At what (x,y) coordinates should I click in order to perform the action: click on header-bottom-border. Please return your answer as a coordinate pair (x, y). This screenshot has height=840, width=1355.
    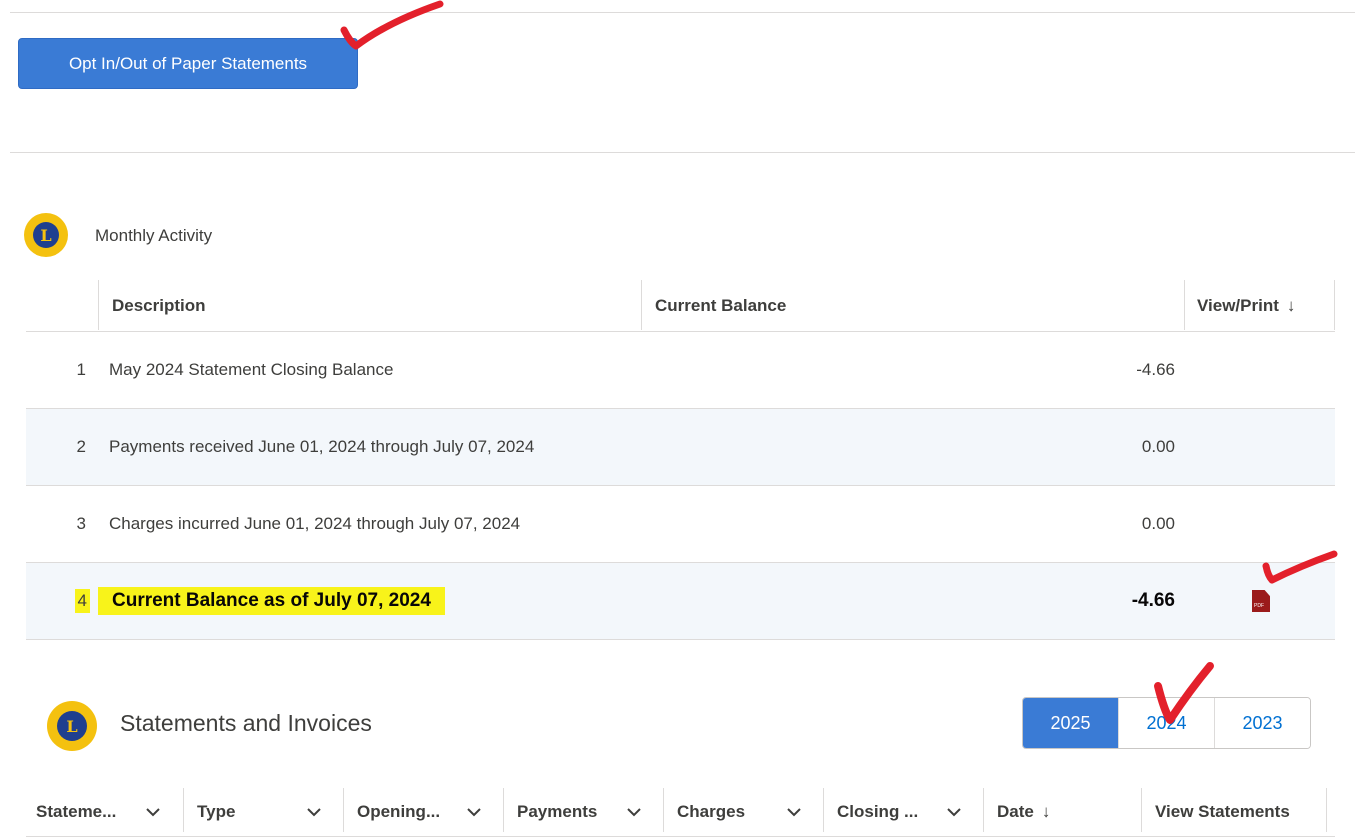
    Looking at the image, I should click on (680, 836).